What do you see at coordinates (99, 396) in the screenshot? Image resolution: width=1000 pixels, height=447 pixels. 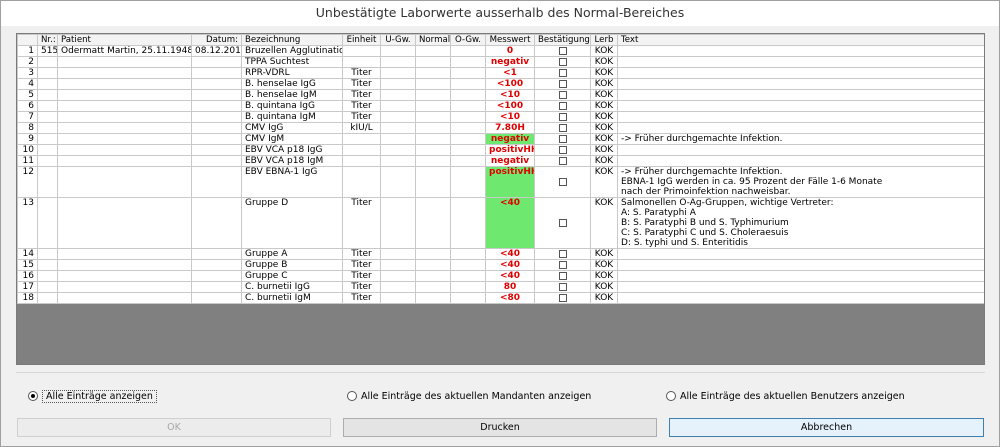 I see `filter-all-label: Alle Einträge anzeigen` at bounding box center [99, 396].